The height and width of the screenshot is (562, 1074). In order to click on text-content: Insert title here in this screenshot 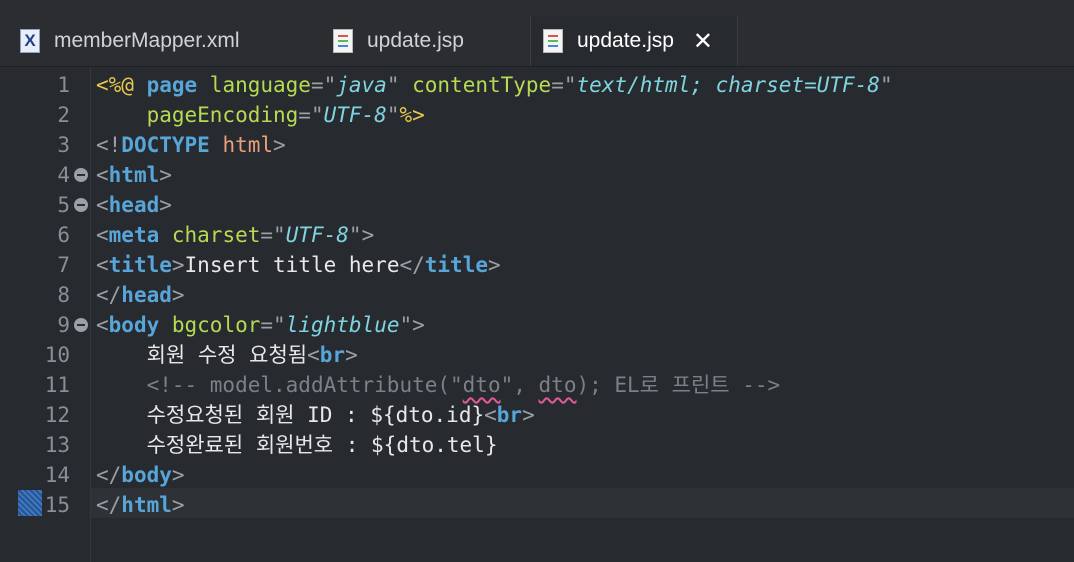, I will do `click(292, 265)`.